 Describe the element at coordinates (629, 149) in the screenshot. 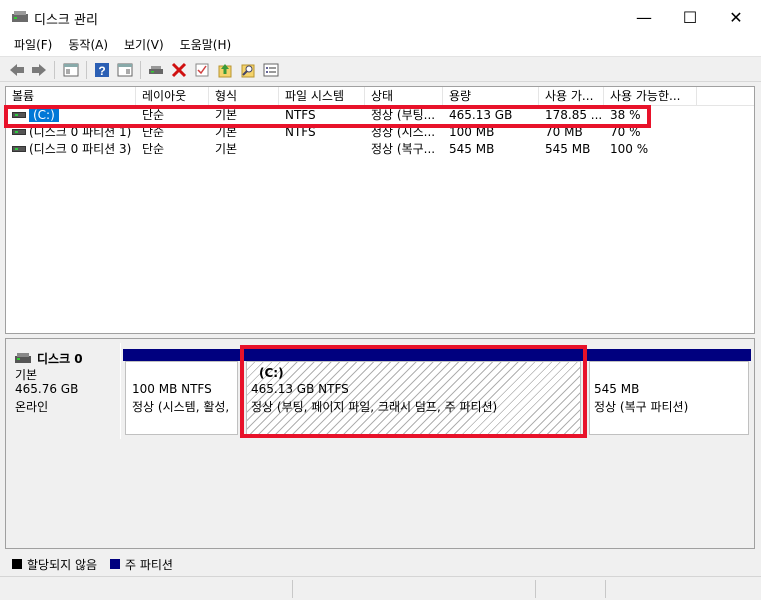

I see `volume-free-percent: 100 %` at that location.